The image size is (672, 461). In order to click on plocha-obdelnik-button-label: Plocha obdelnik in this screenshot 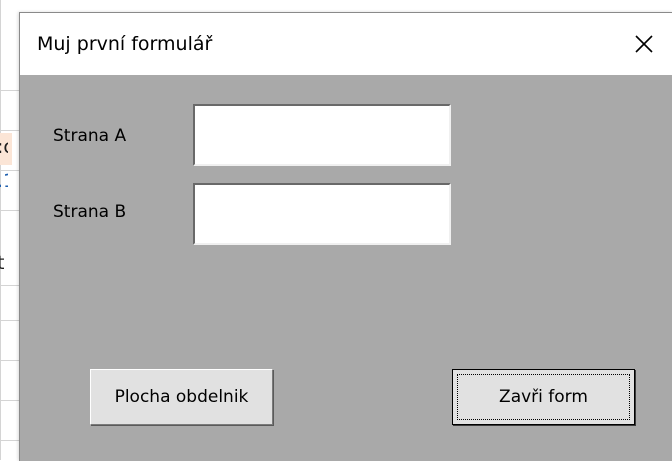, I will do `click(181, 397)`.